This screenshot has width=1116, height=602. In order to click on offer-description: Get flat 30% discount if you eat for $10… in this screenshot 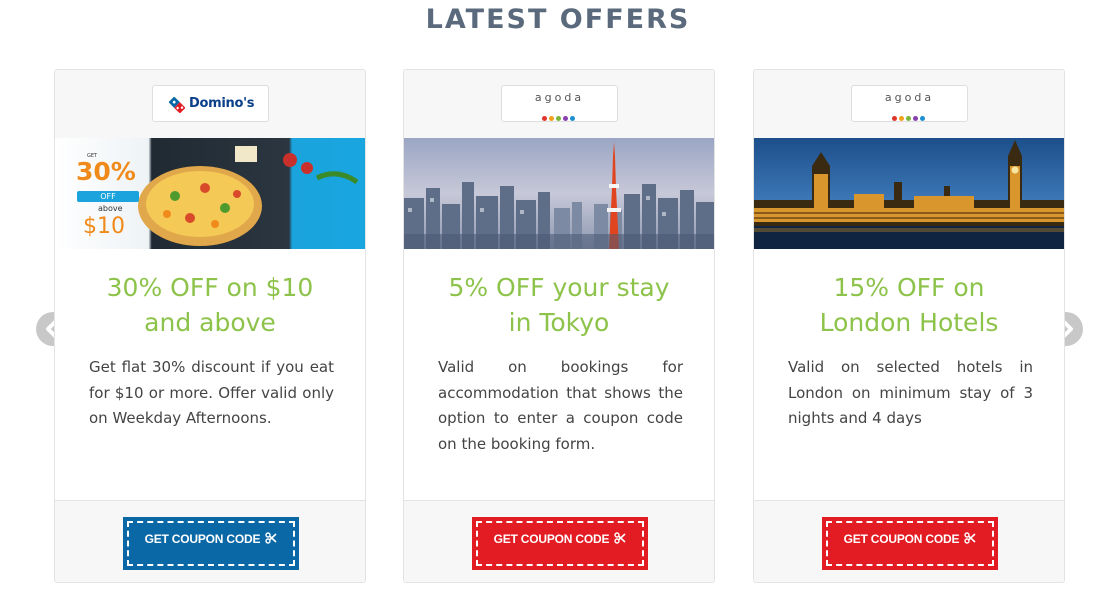, I will do `click(211, 392)`.